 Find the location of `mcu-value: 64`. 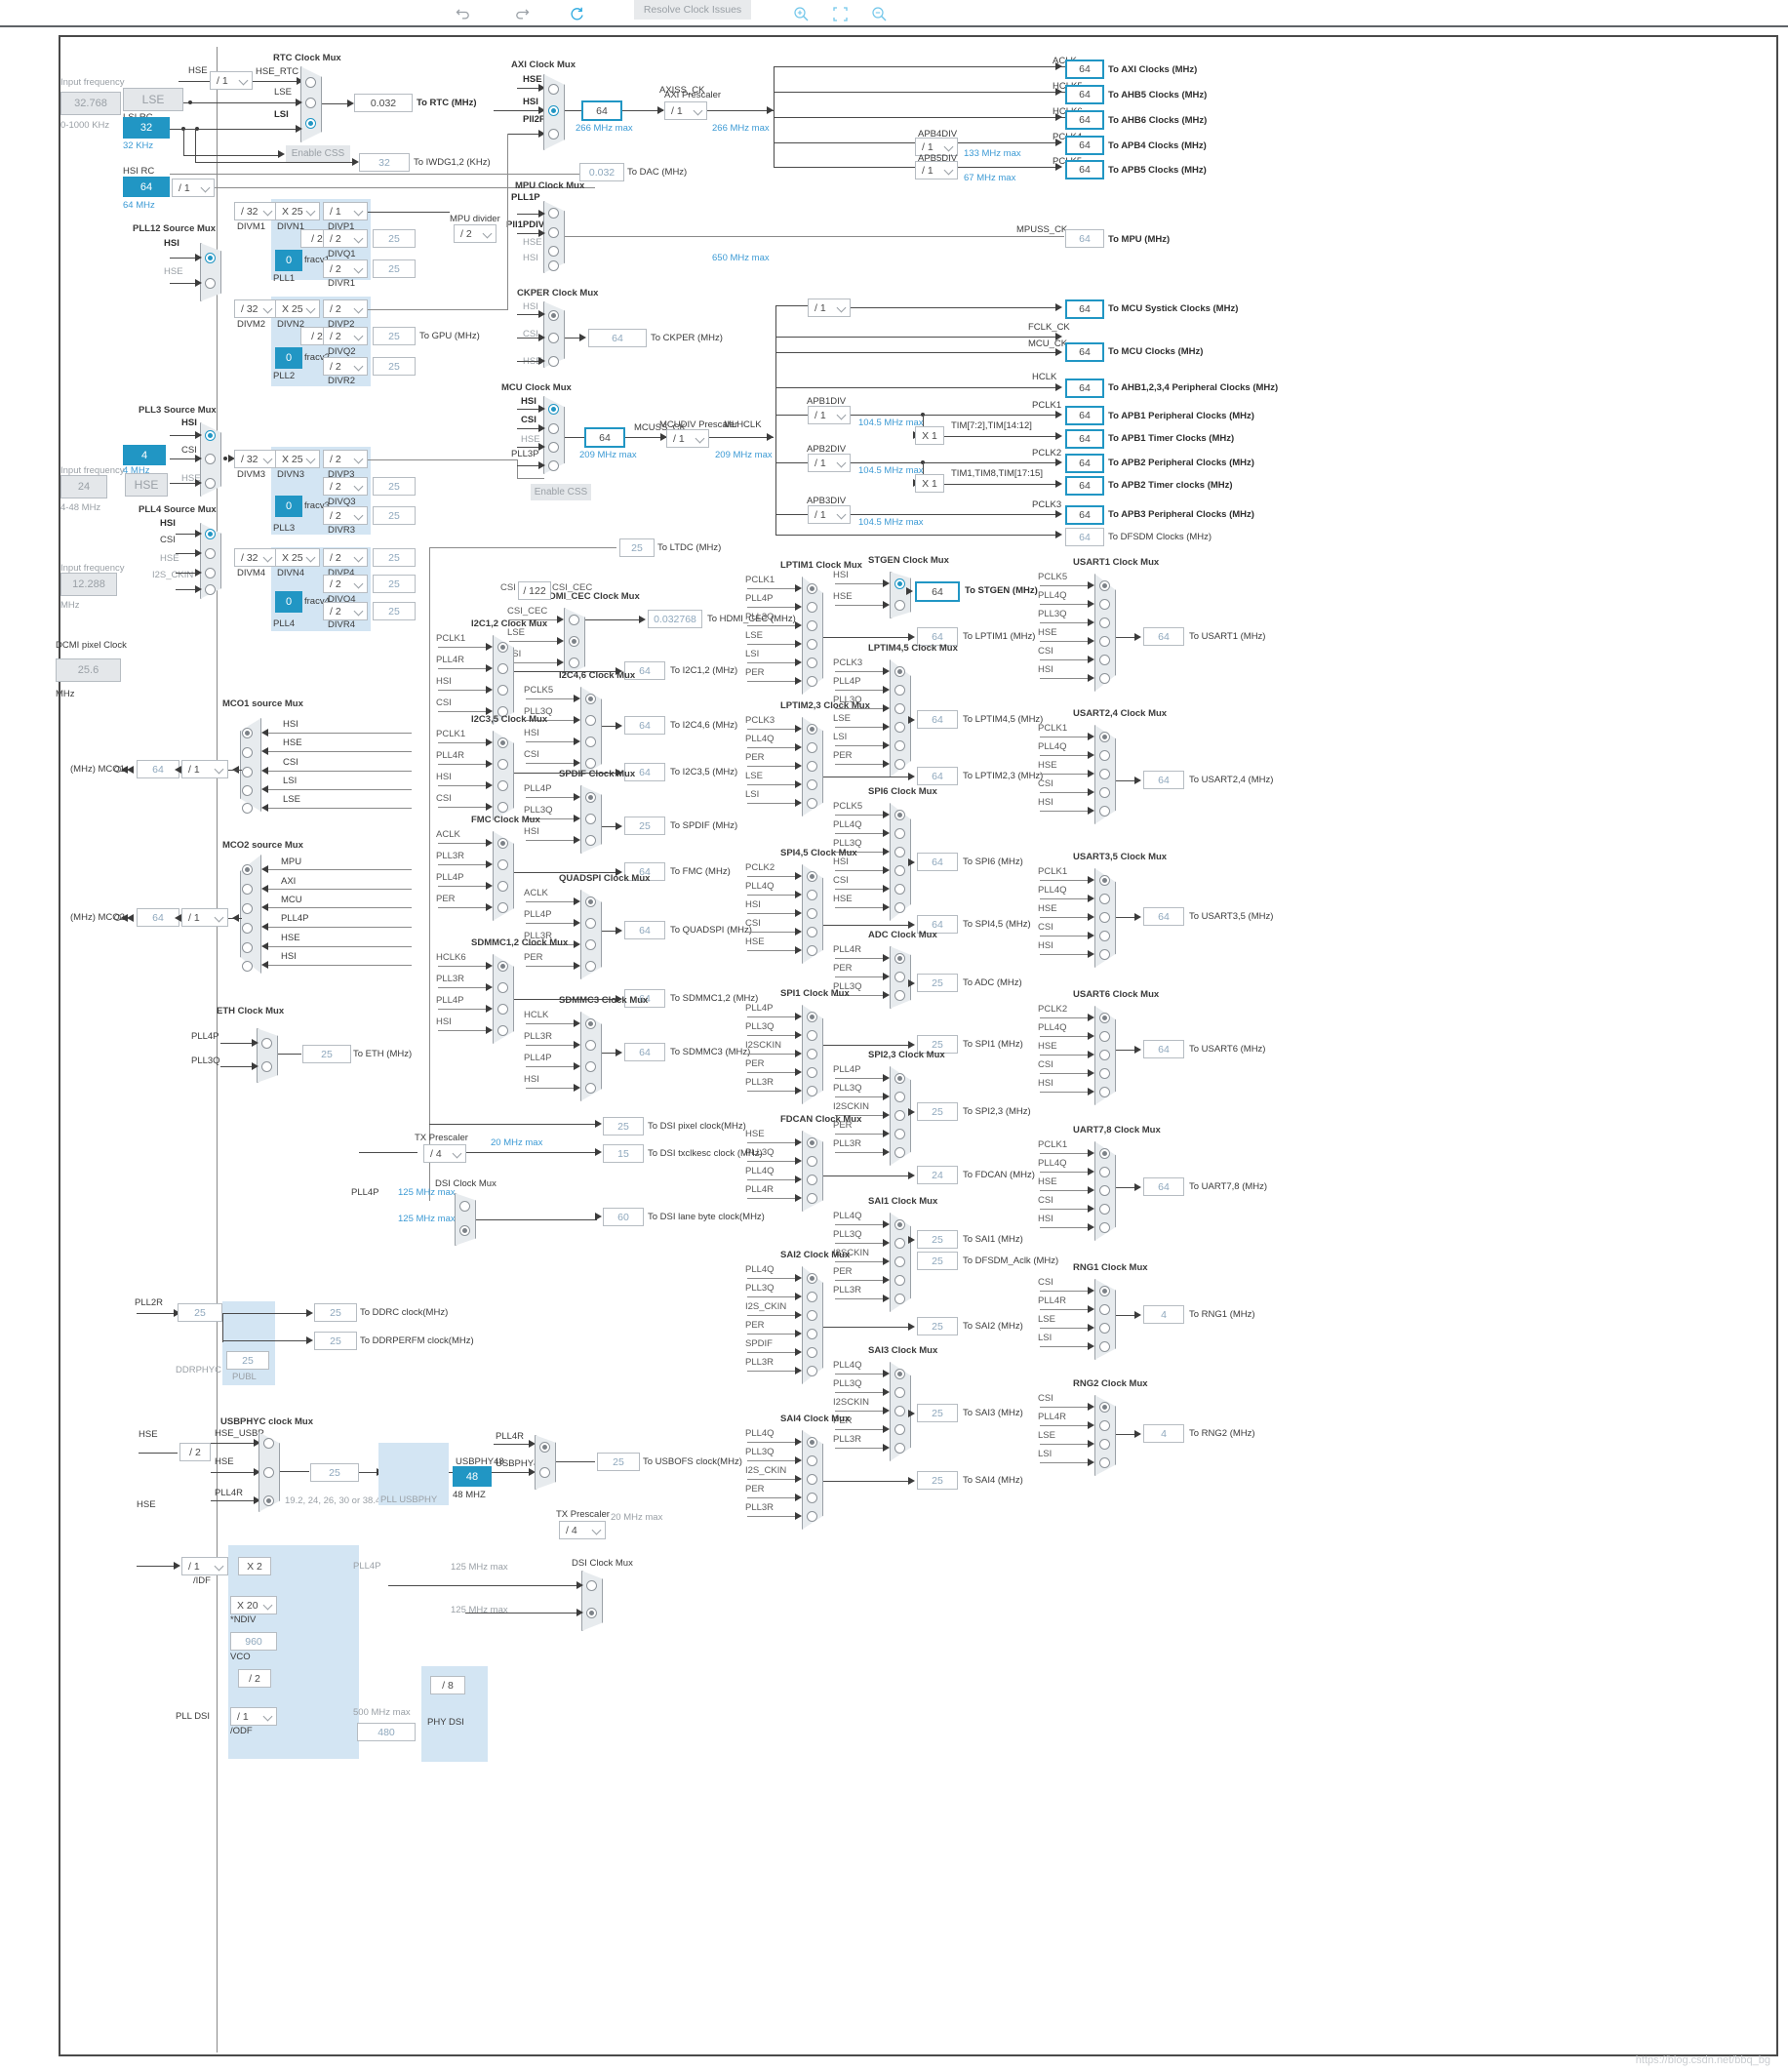

mcu-value: 64 is located at coordinates (604, 437).